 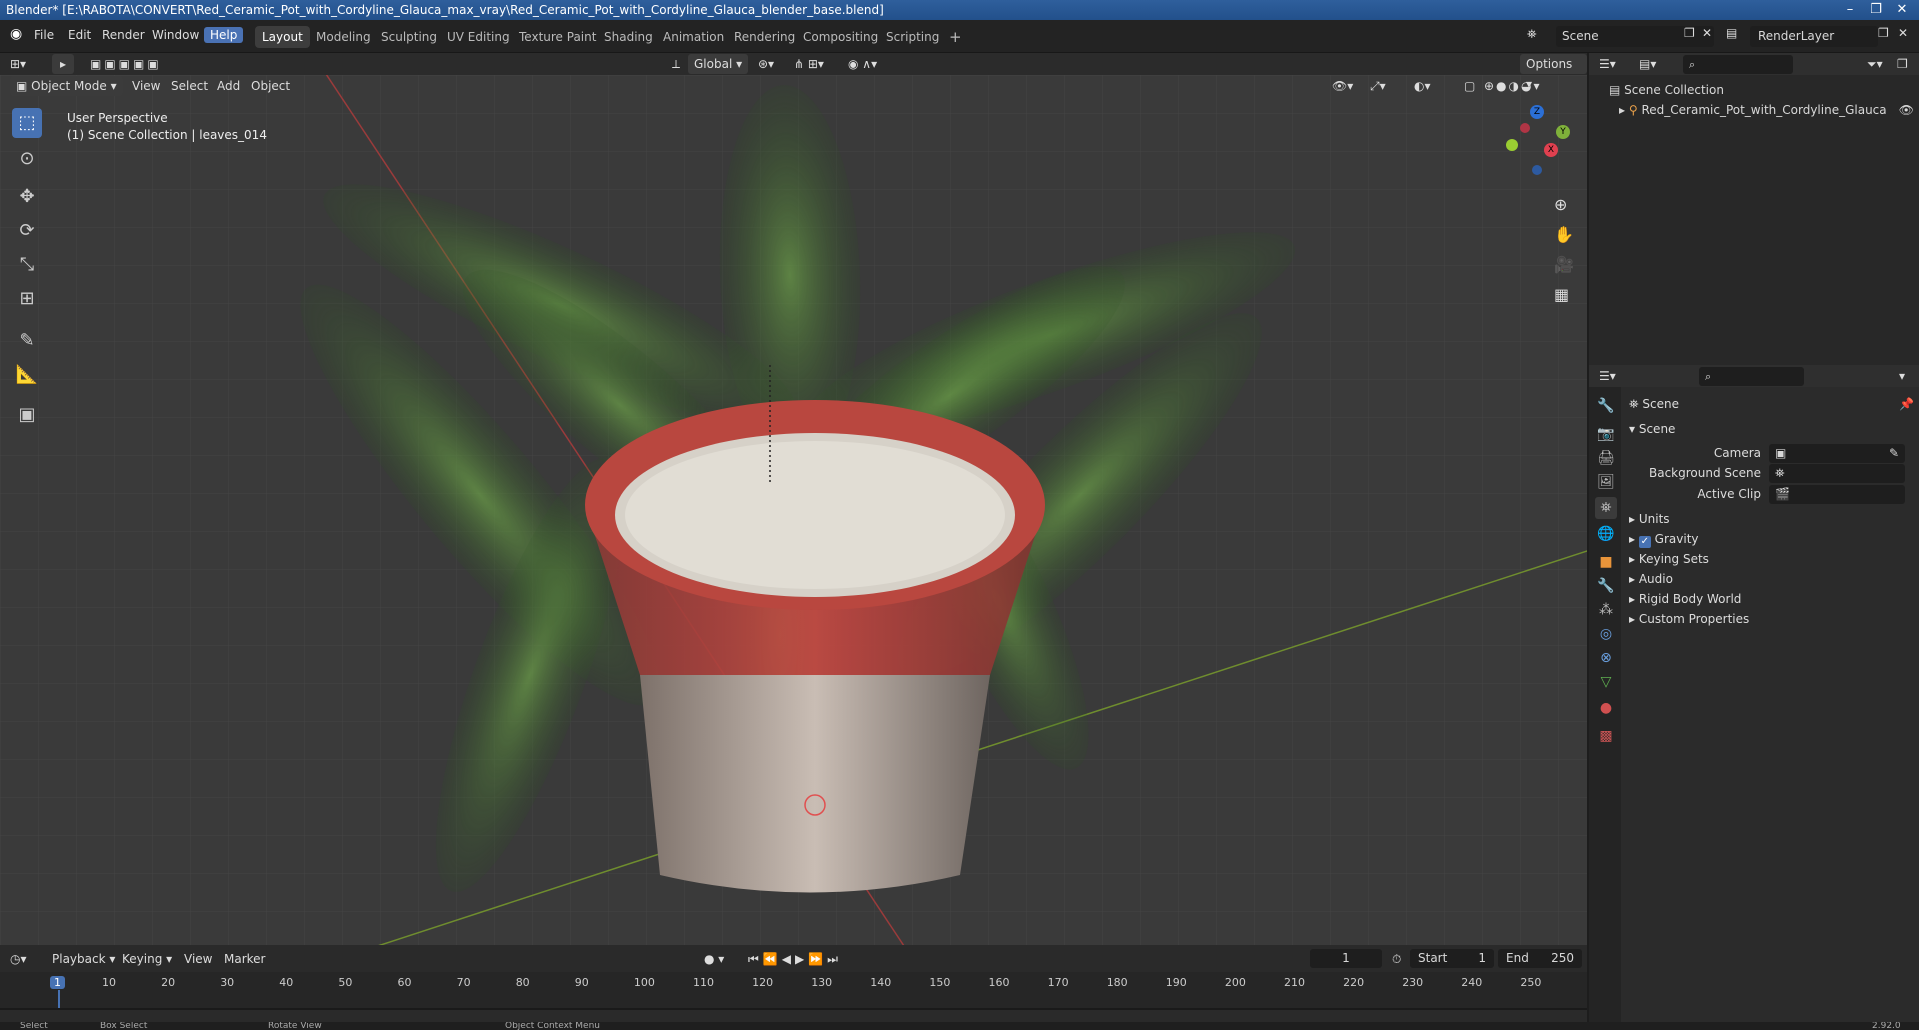 What do you see at coordinates (1469, 86) in the screenshot?
I see `xray-icon: ▢` at bounding box center [1469, 86].